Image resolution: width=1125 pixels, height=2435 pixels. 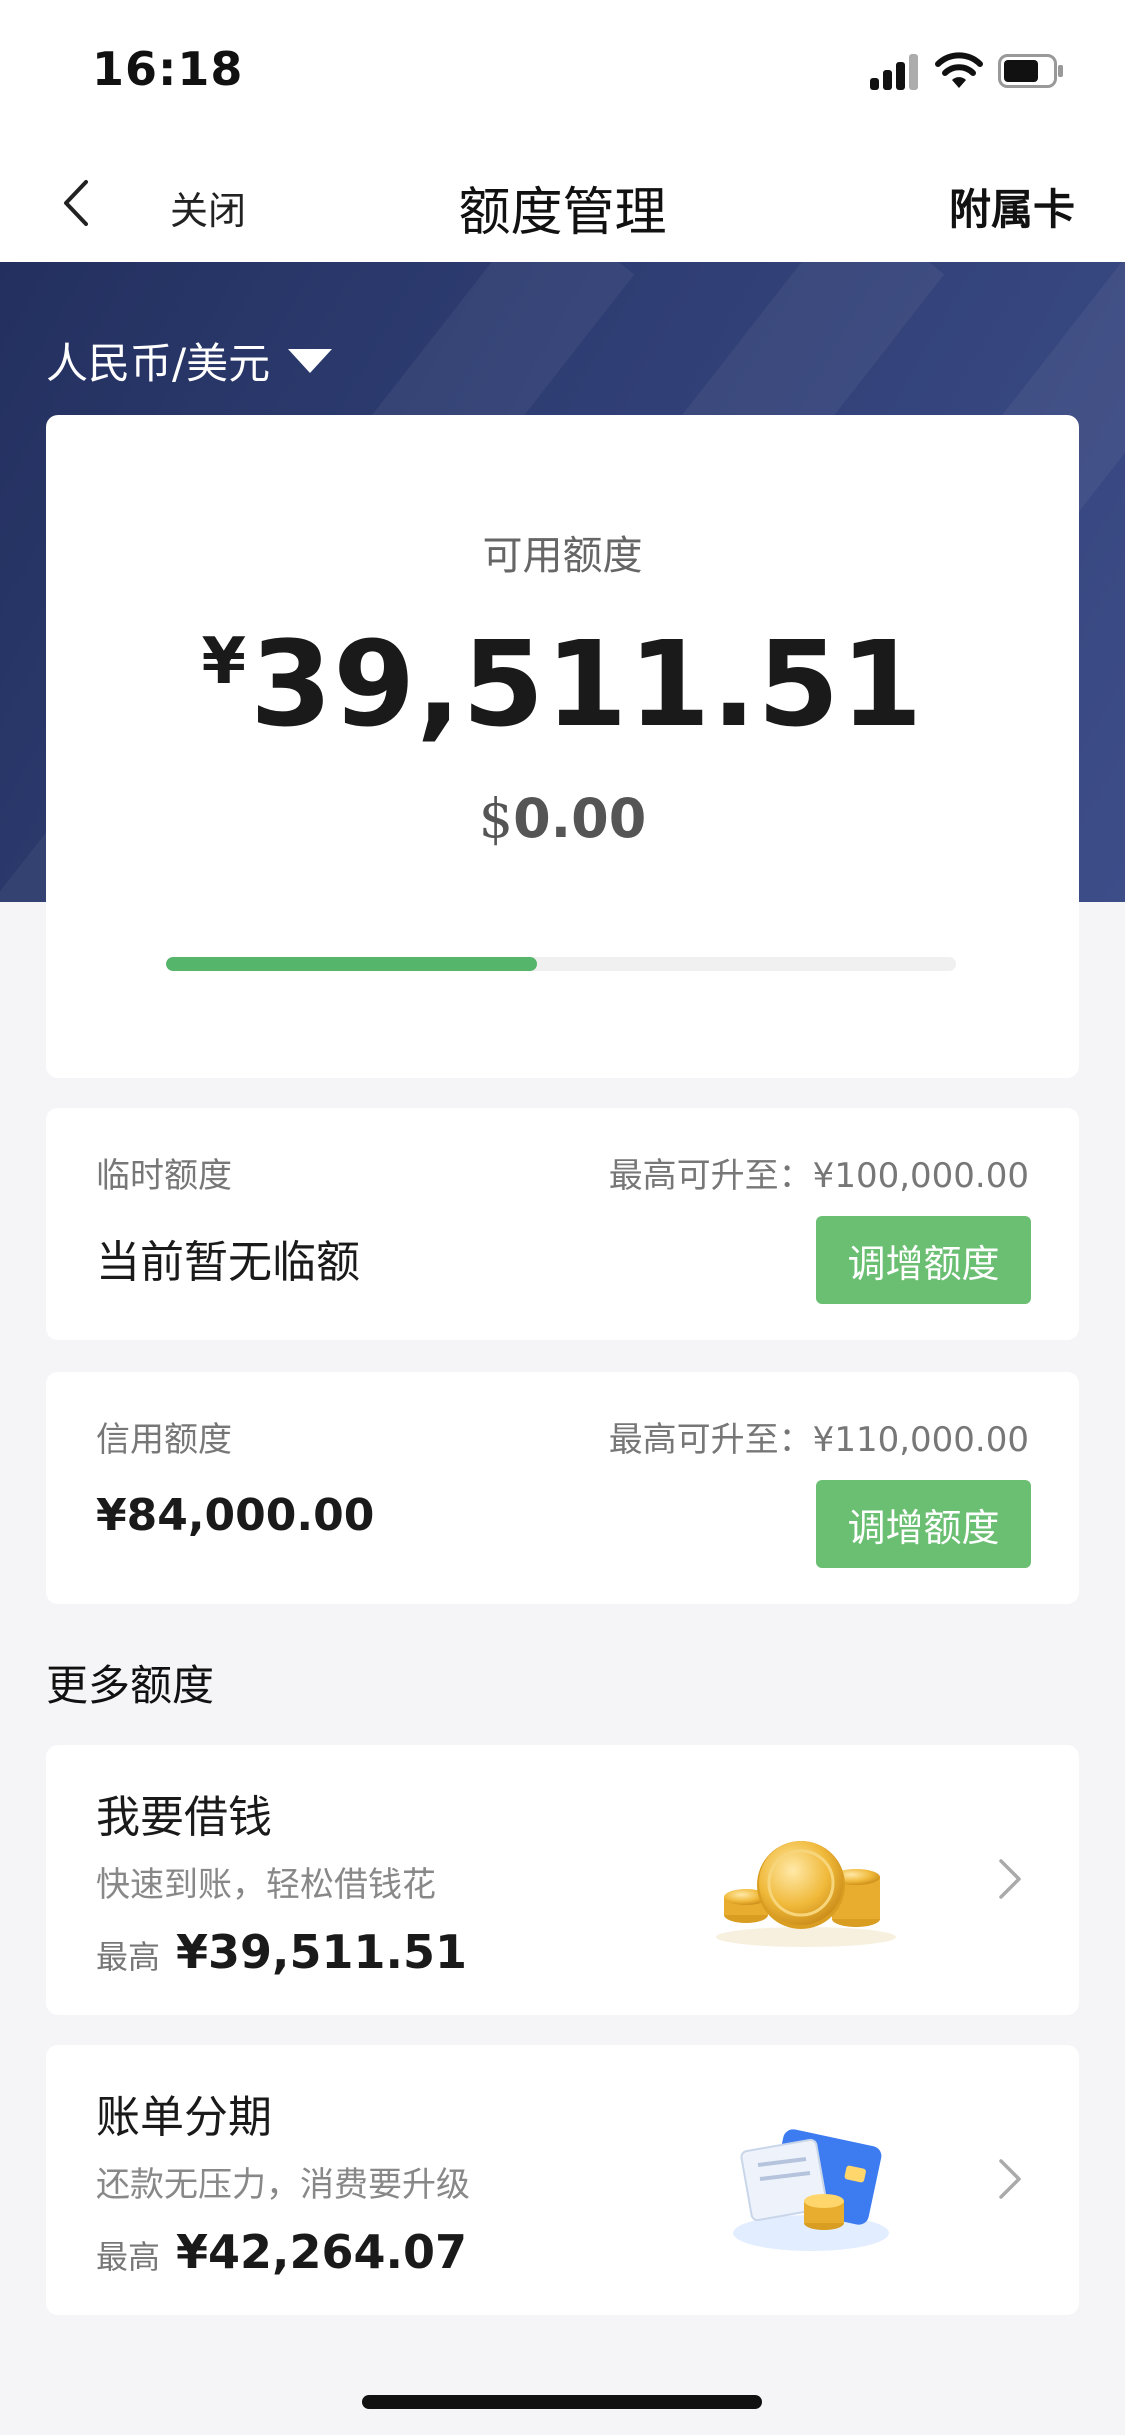 I want to click on installment-max-value: ¥42,264.07, so click(x=322, y=2252).